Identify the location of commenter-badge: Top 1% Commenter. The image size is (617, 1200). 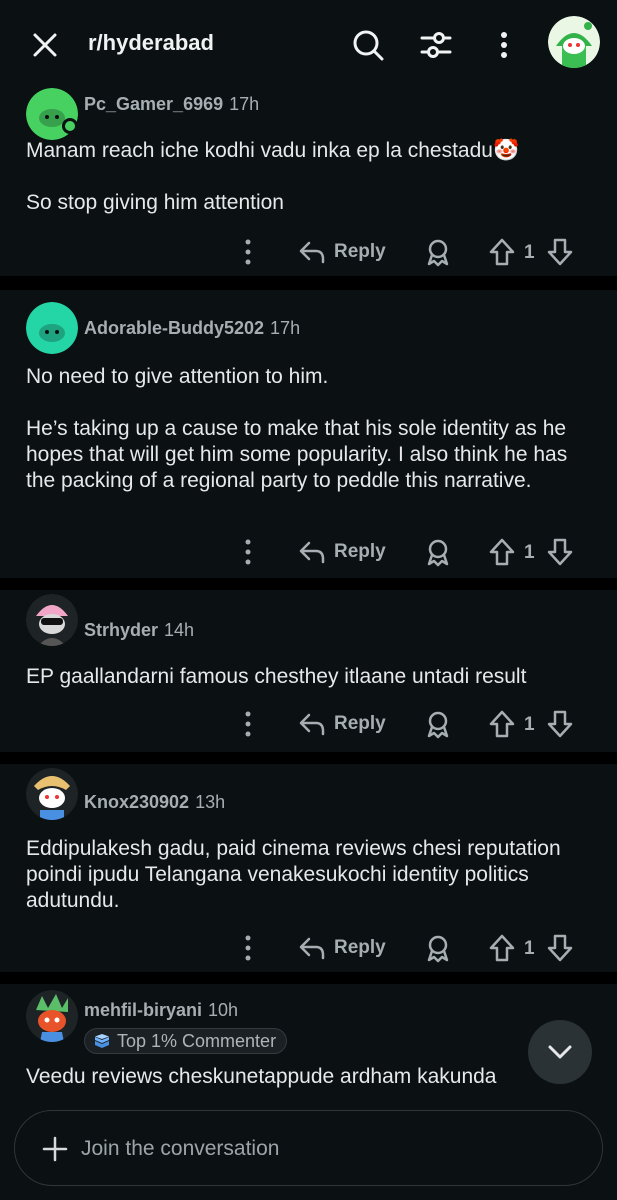
(186, 1041).